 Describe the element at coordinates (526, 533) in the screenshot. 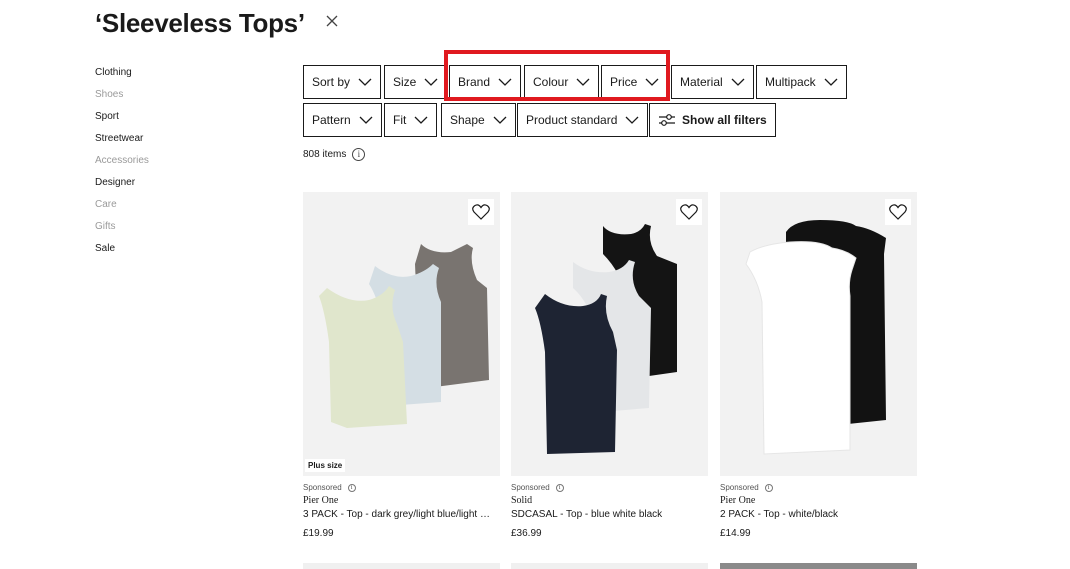

I see `product-price: £36.99` at that location.